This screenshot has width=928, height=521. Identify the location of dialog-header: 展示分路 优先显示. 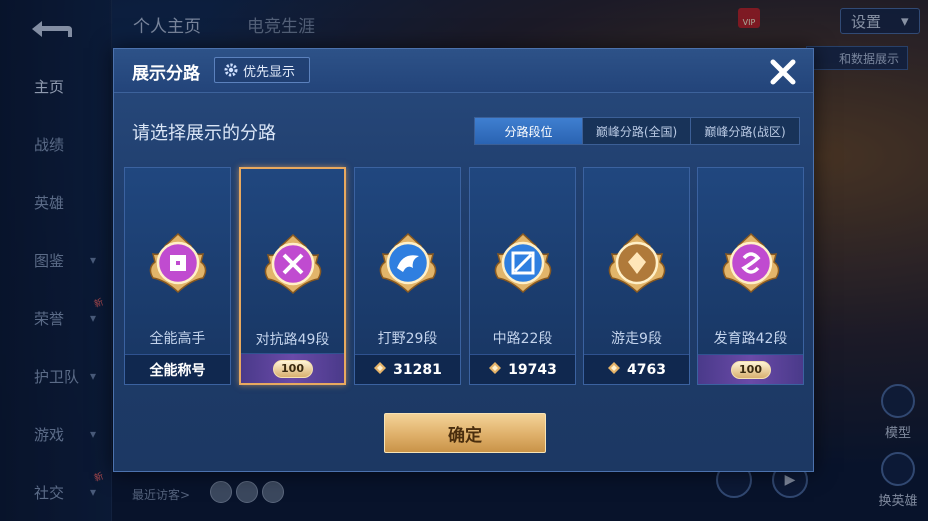
(463, 71).